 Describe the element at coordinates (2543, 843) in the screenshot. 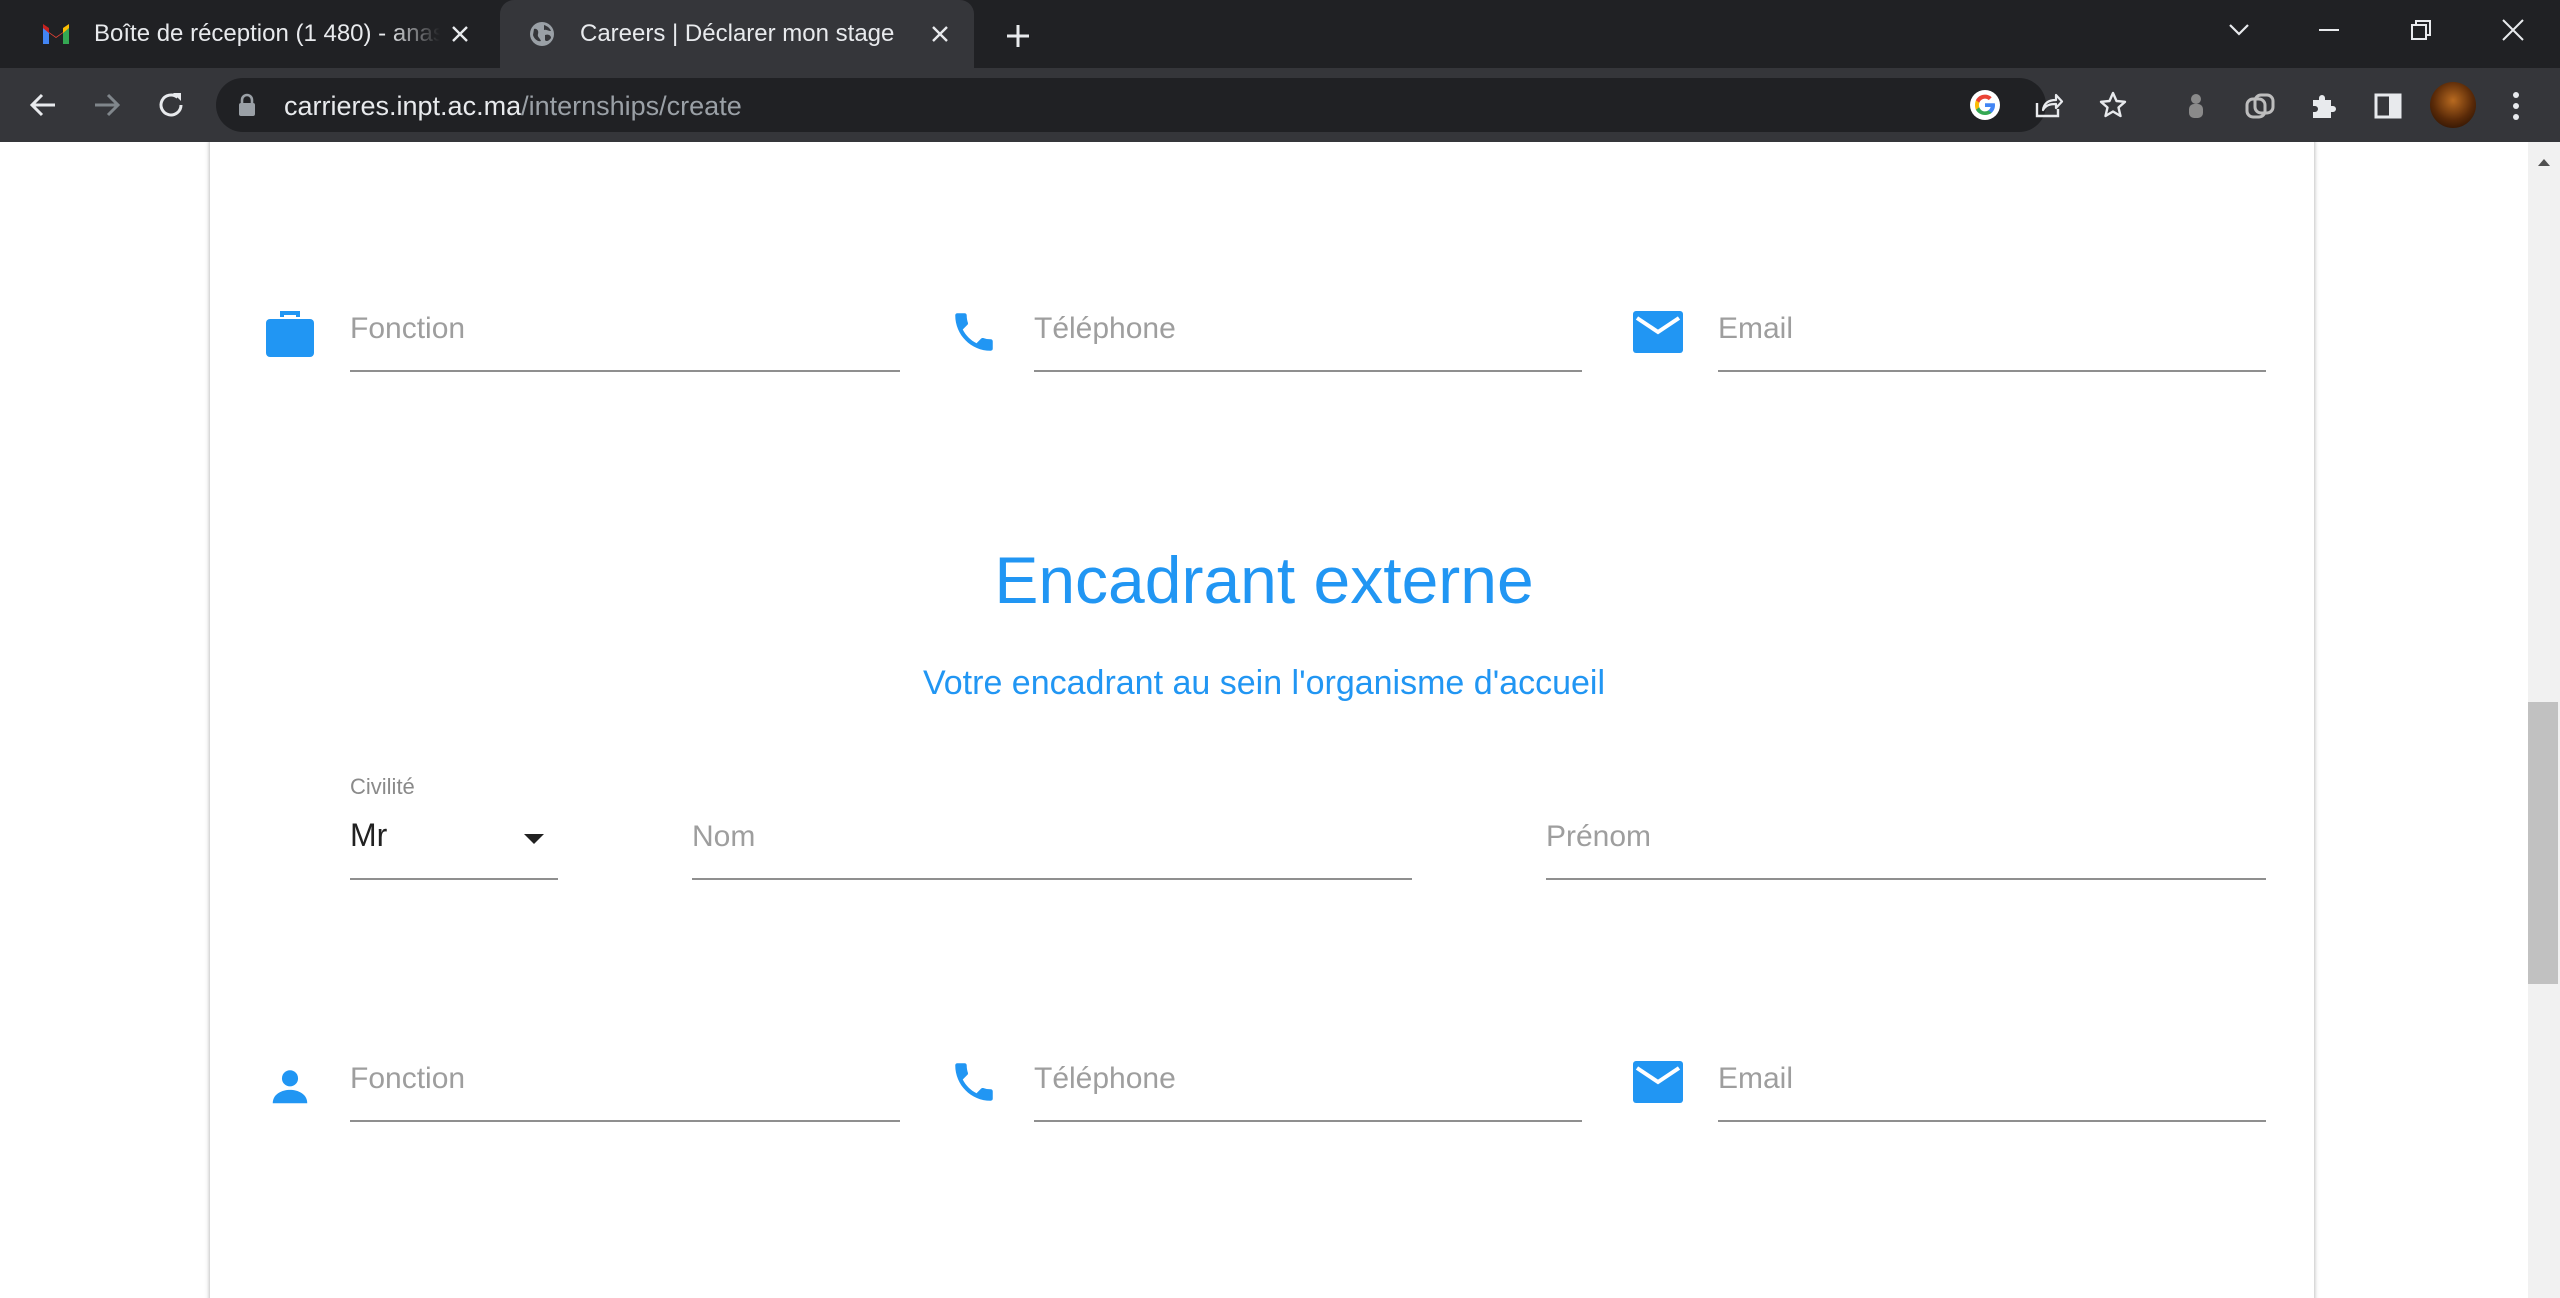

I see `scrollbar-thumb` at that location.